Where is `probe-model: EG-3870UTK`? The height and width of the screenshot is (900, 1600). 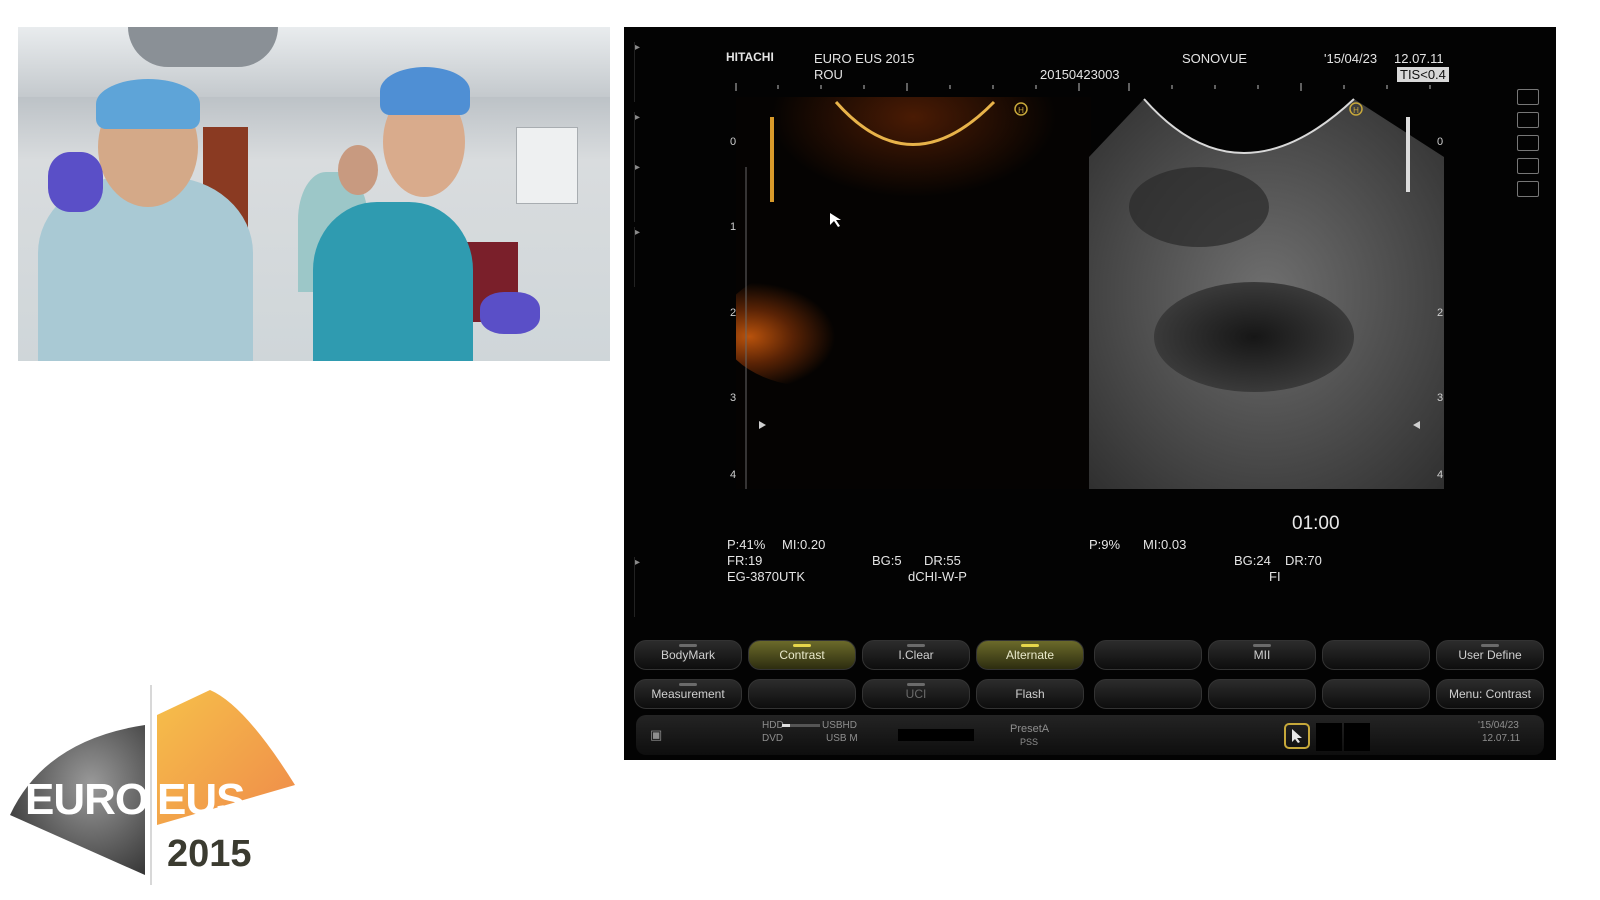 probe-model: EG-3870UTK is located at coordinates (766, 576).